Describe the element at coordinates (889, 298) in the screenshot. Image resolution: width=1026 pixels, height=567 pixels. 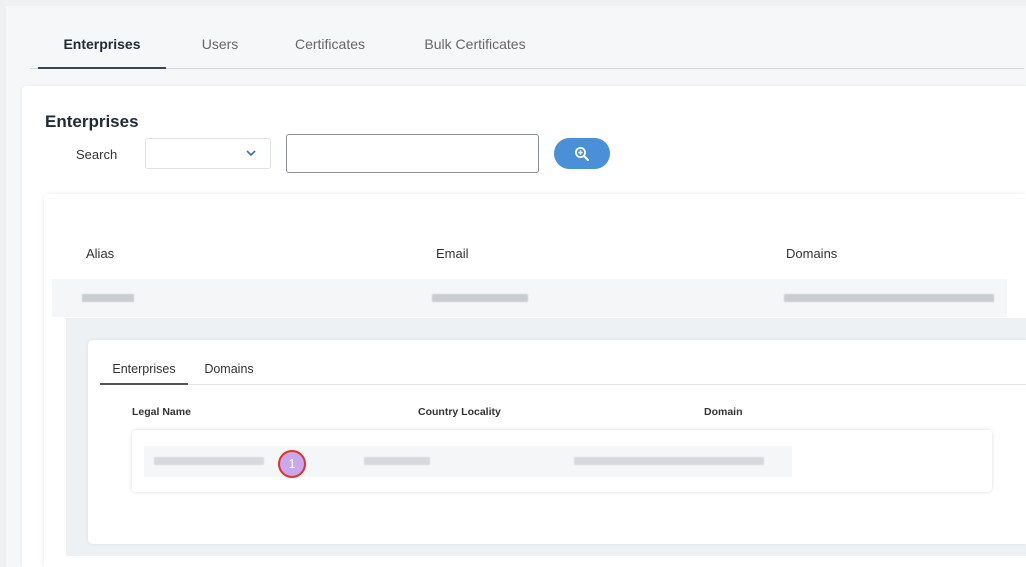
I see `redacted-domains` at that location.